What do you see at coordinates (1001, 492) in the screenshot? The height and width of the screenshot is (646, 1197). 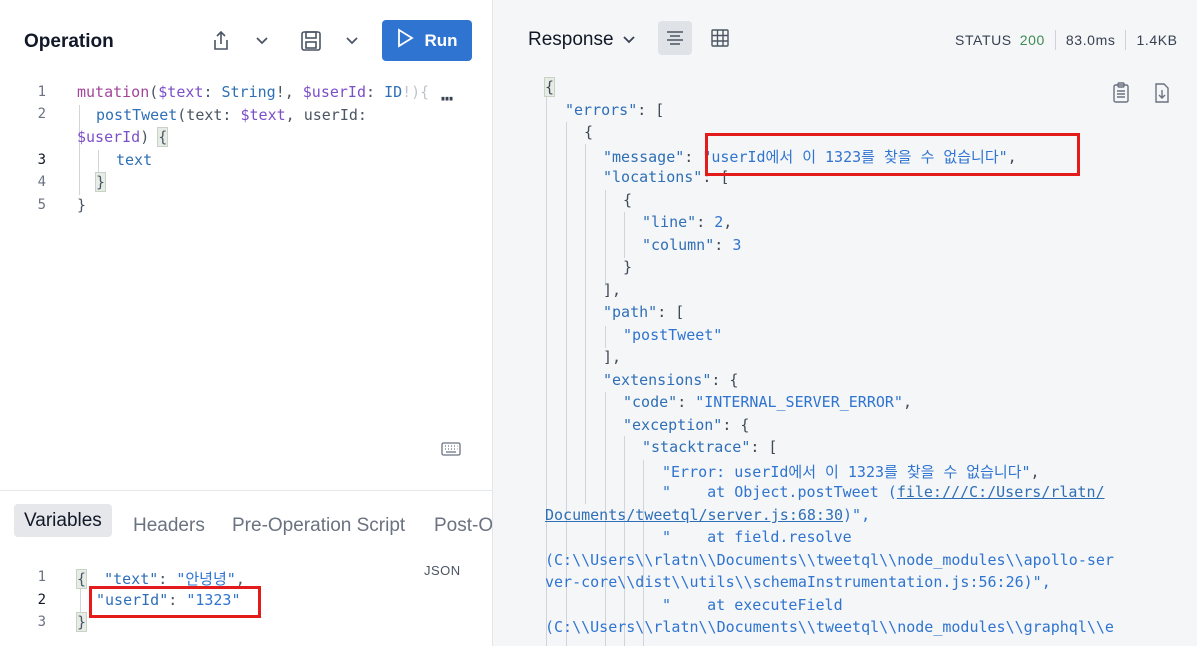 I see `stacktrace-link: file:///C:/Users/rlatn/` at bounding box center [1001, 492].